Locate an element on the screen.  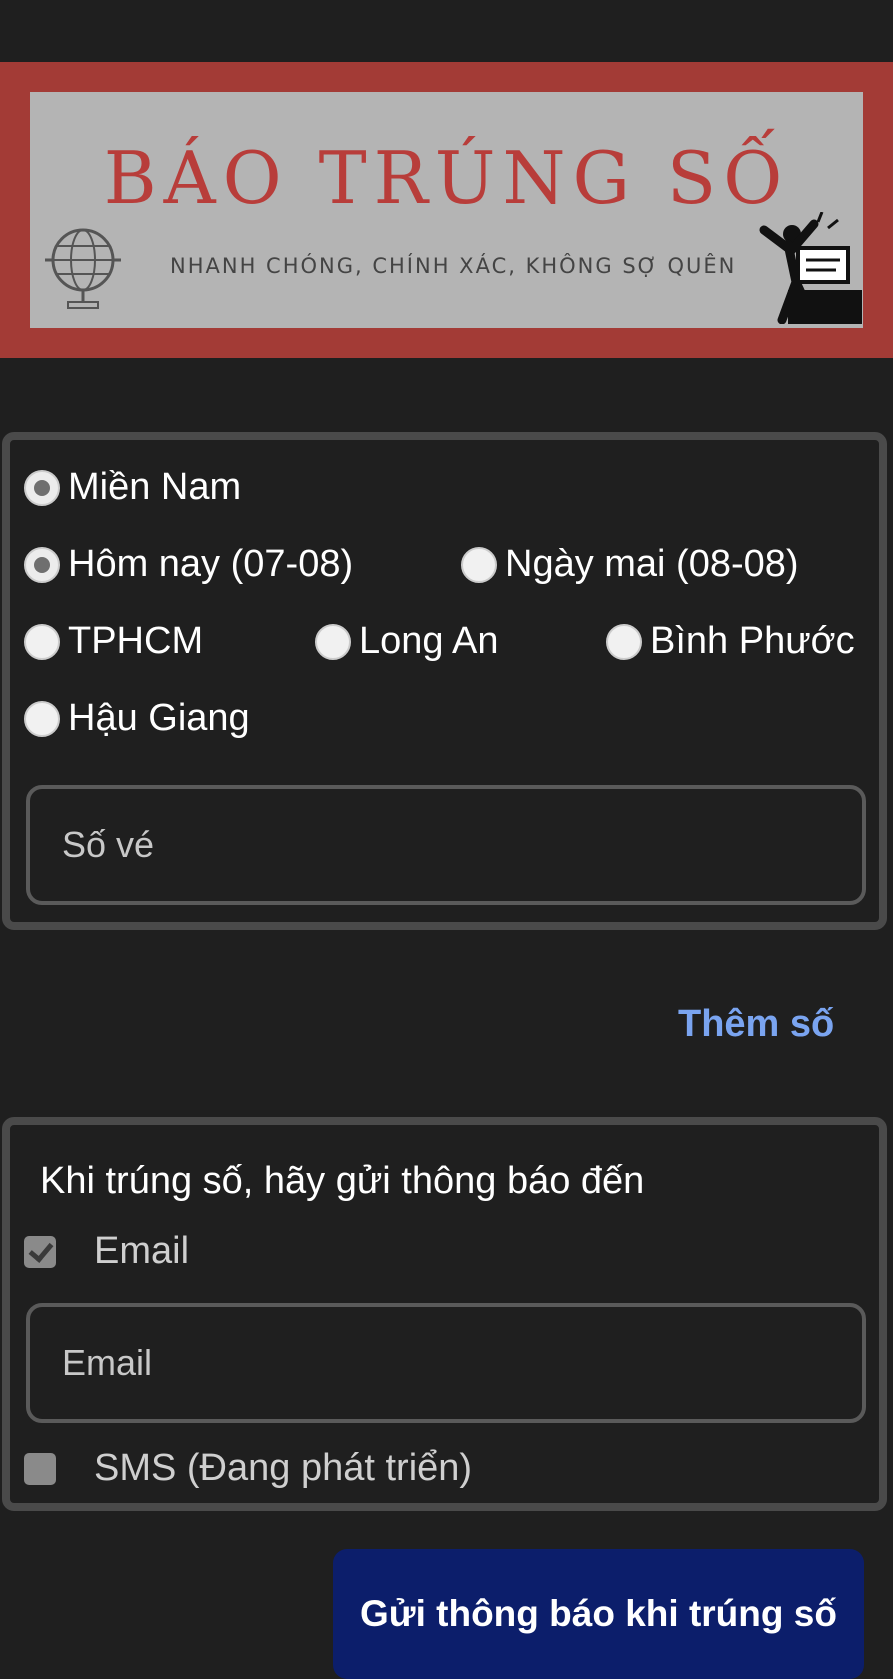
radio-label: Hậu Giang is located at coordinates (159, 718).